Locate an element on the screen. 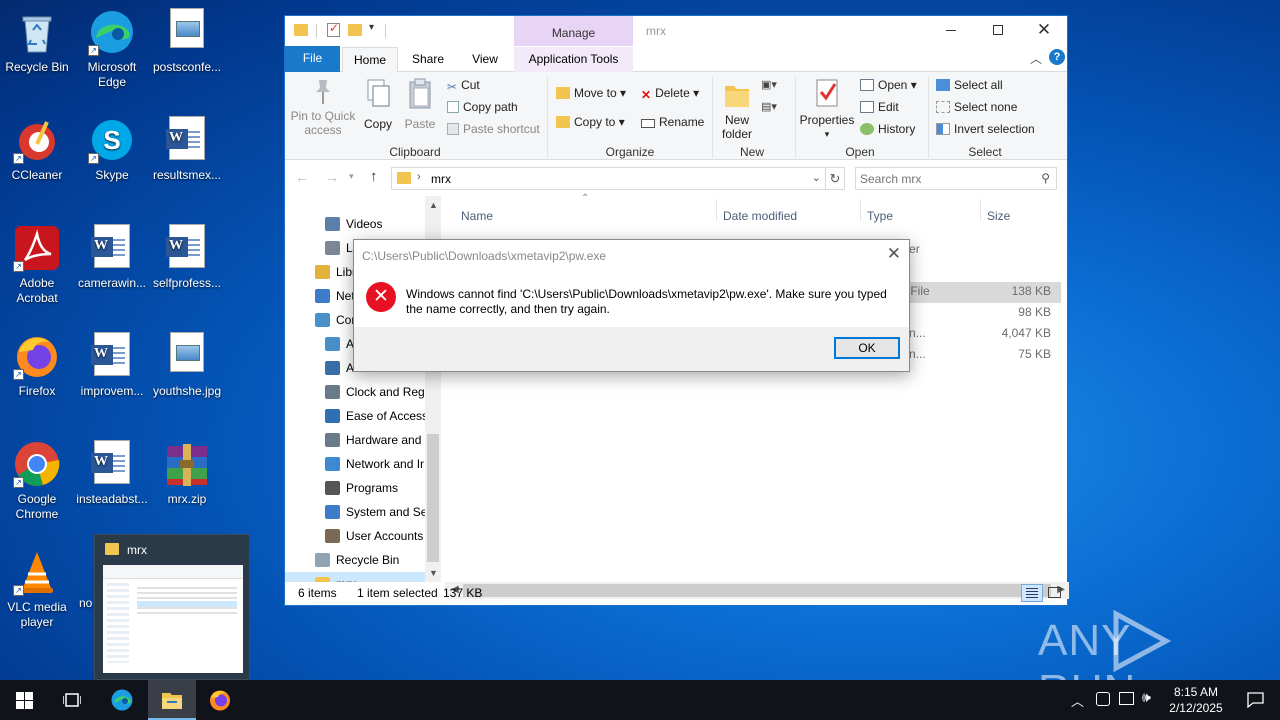  easy-access-button: ▤▾ is located at coordinates (769, 106).